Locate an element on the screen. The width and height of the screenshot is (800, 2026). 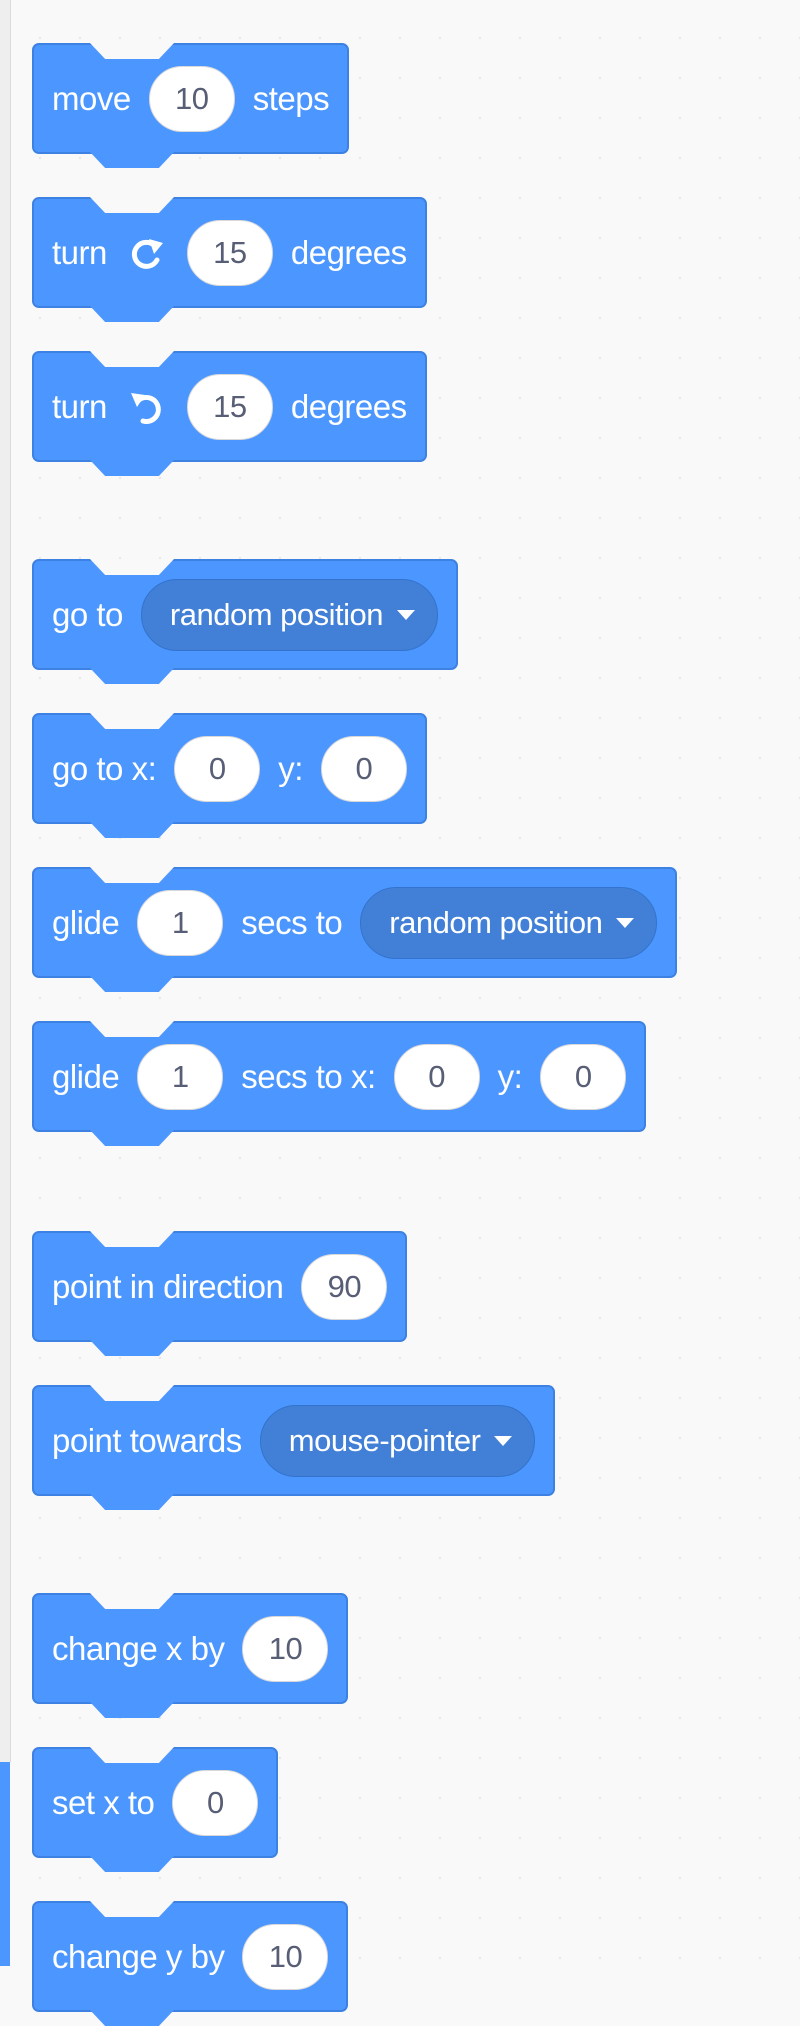
block-label: move is located at coordinates (91, 98).